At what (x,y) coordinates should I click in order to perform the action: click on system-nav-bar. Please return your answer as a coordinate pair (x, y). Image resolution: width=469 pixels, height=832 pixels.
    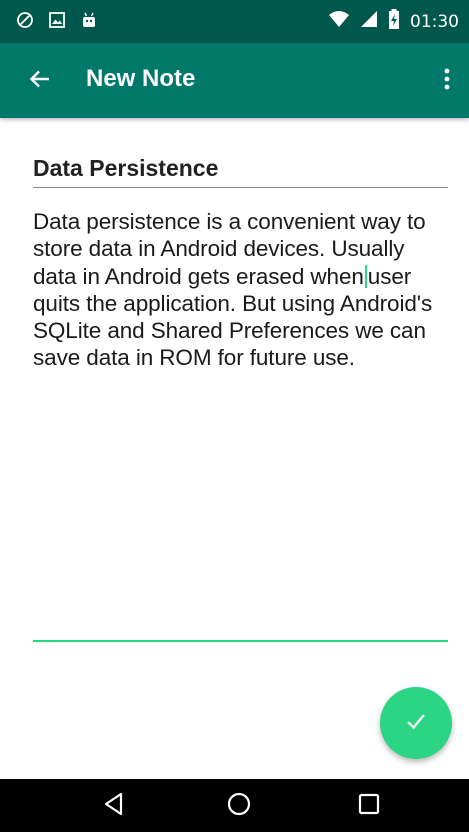
    Looking at the image, I should click on (234, 805).